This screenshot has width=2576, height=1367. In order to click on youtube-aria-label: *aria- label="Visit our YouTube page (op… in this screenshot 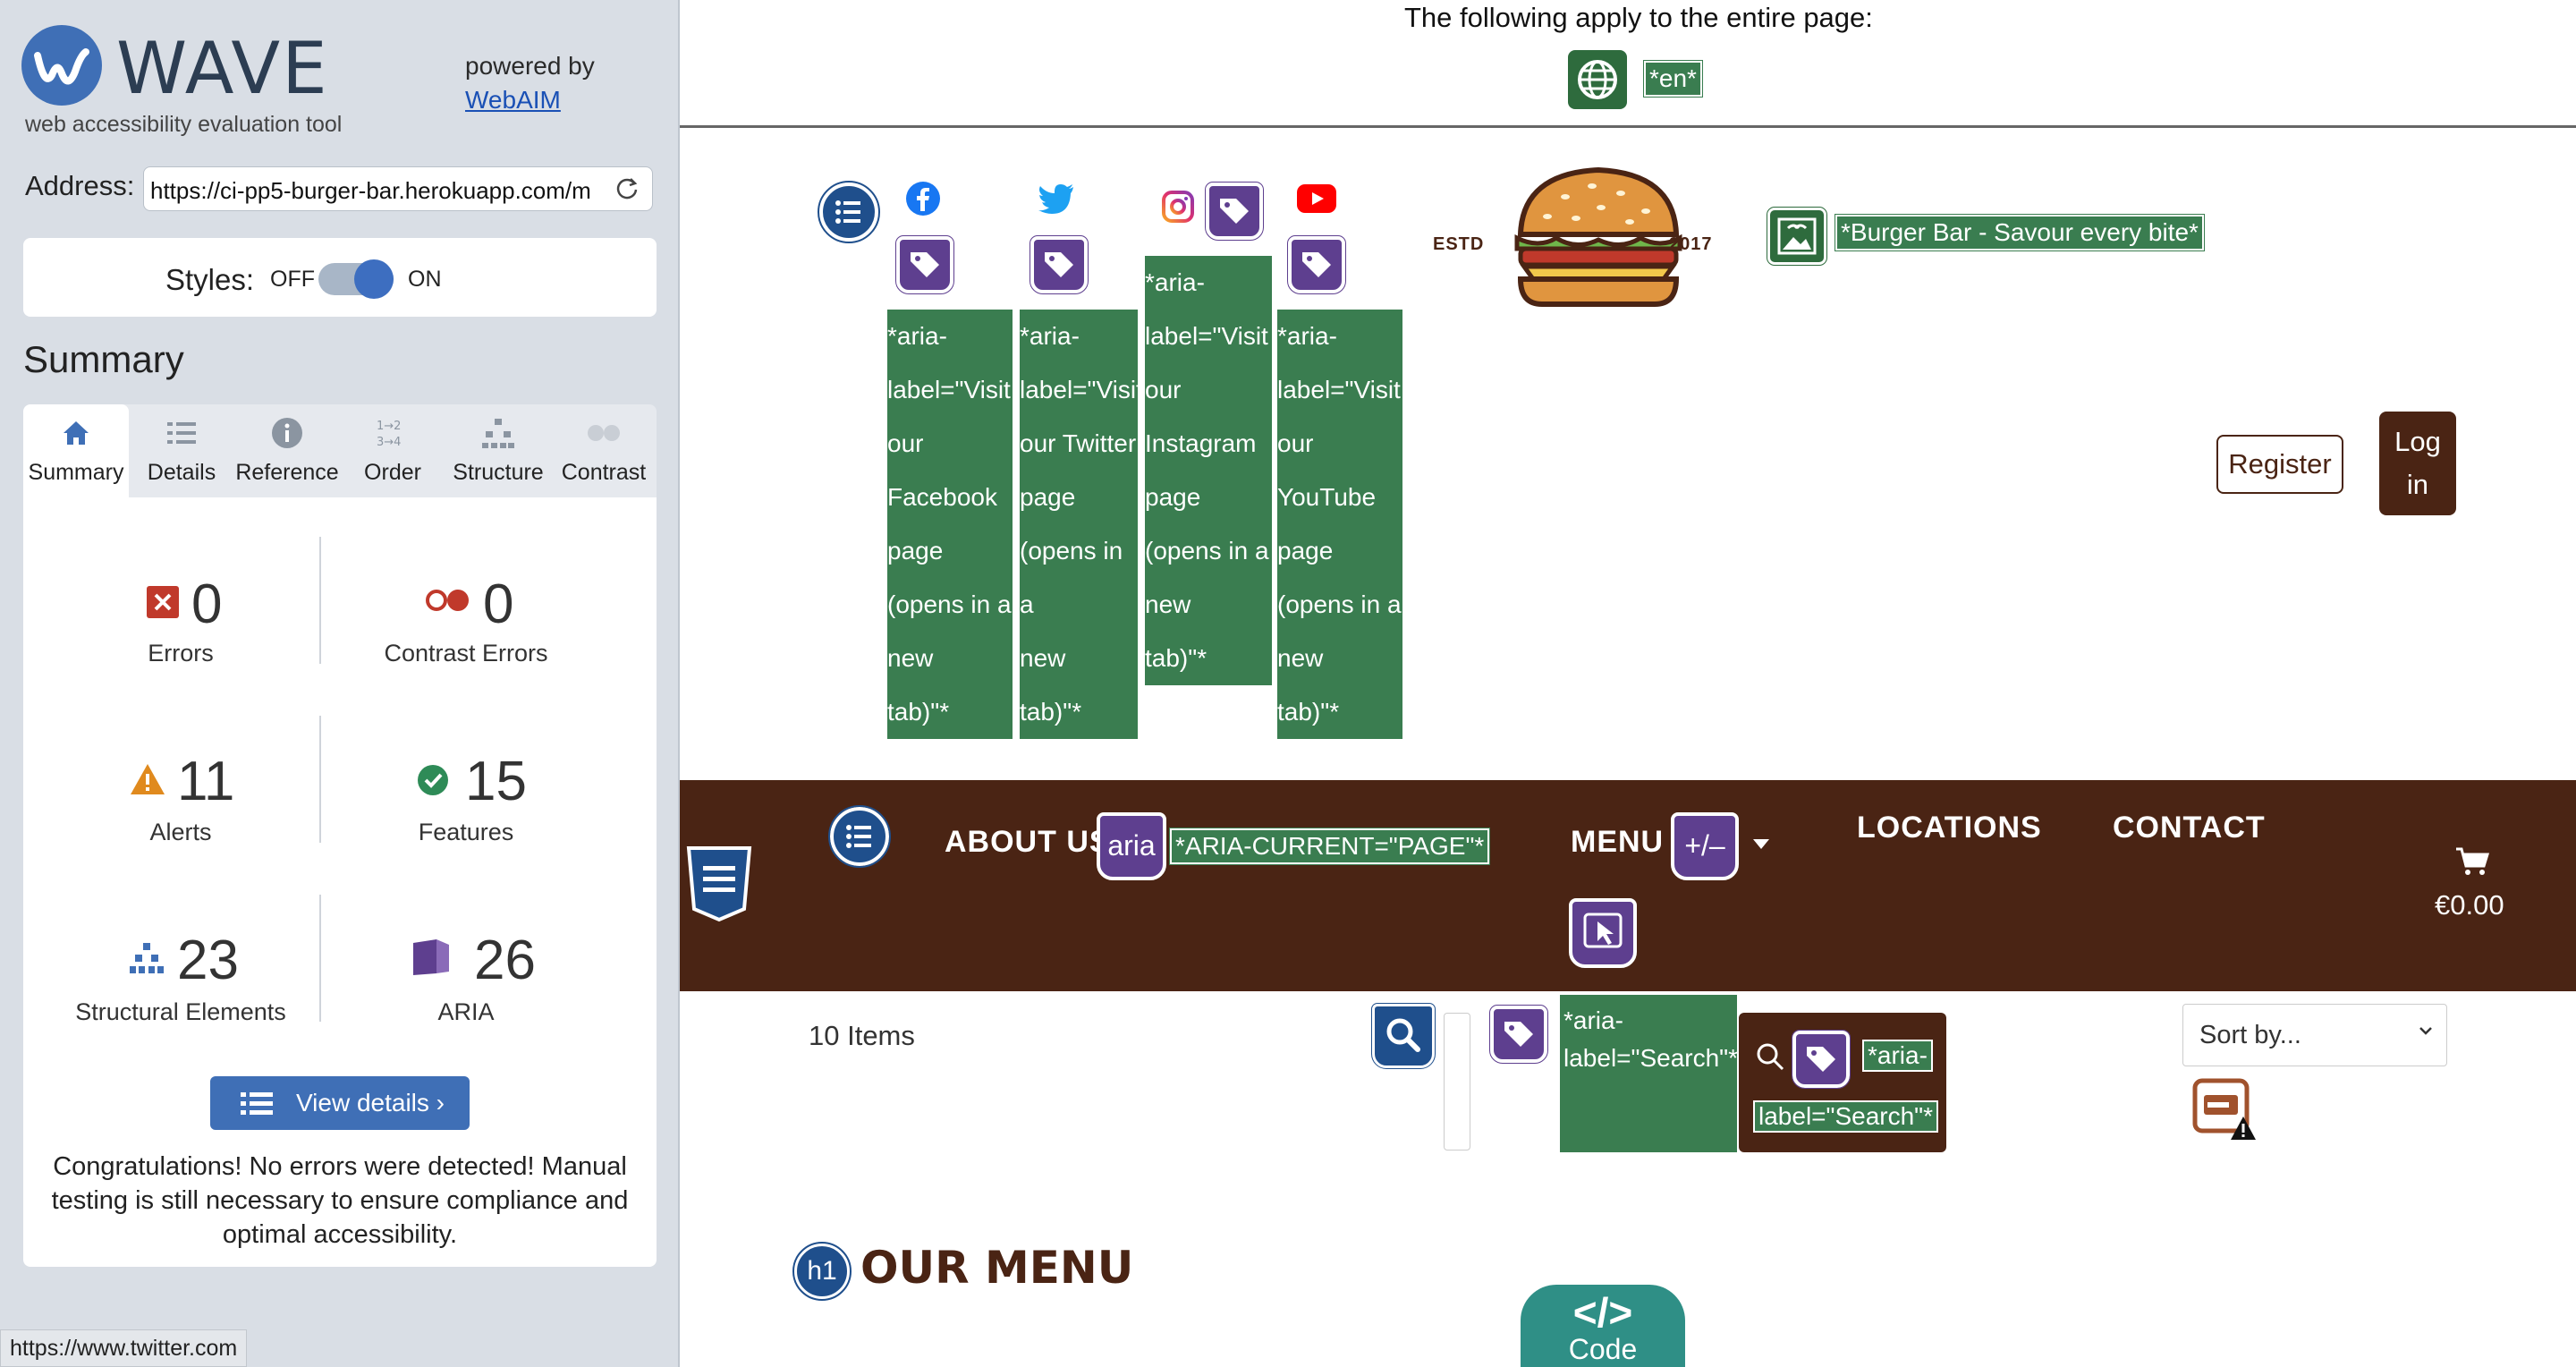, I will do `click(1339, 524)`.